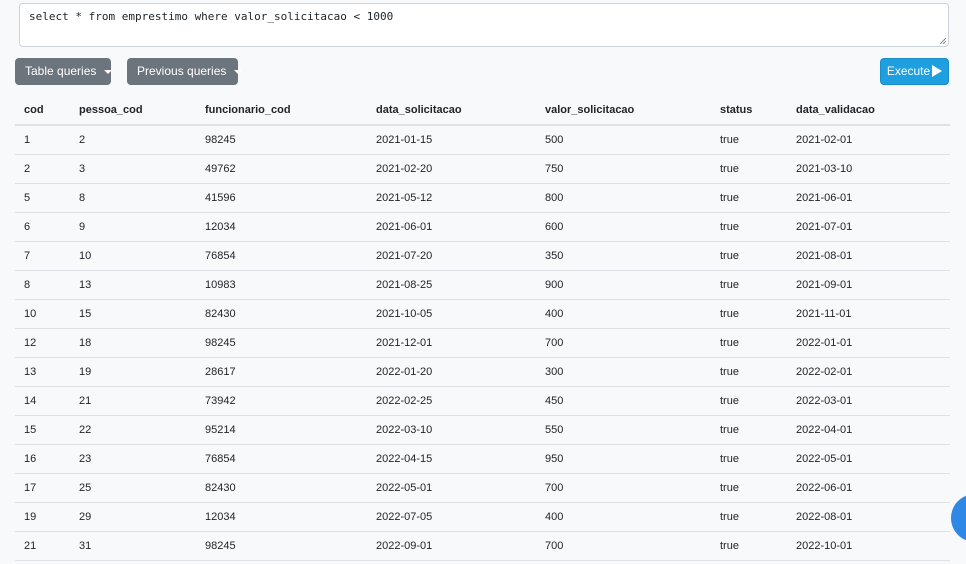  What do you see at coordinates (937, 71) in the screenshot?
I see `play-icon` at bounding box center [937, 71].